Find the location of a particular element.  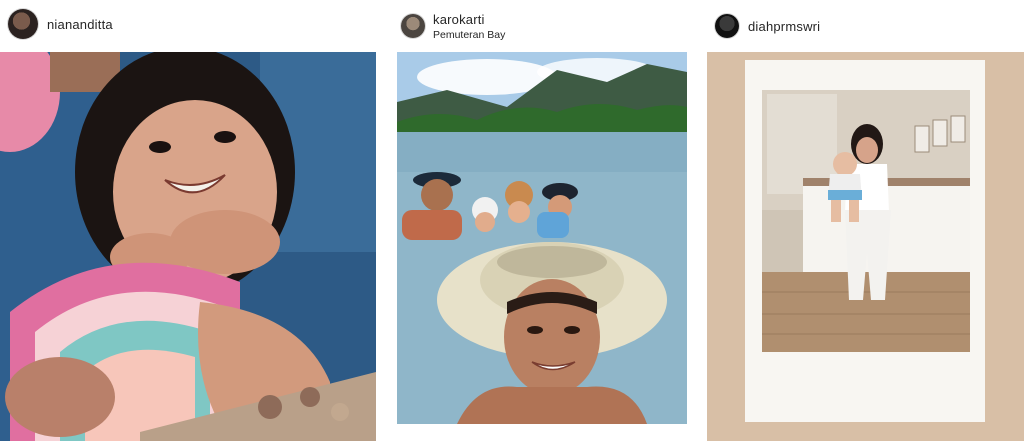

location-tag: Pemuteran Bay is located at coordinates (469, 35).